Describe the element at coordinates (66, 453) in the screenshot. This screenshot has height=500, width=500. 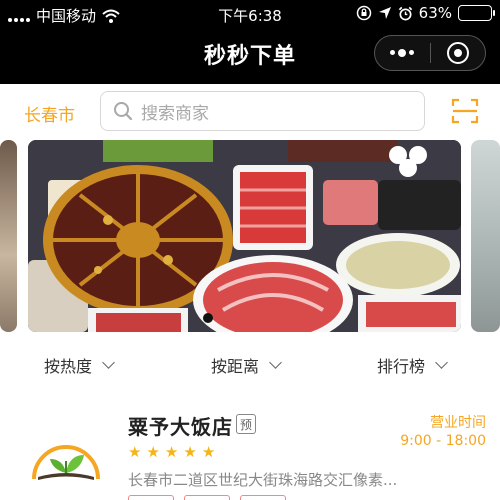
I see `restaurant-logo` at that location.